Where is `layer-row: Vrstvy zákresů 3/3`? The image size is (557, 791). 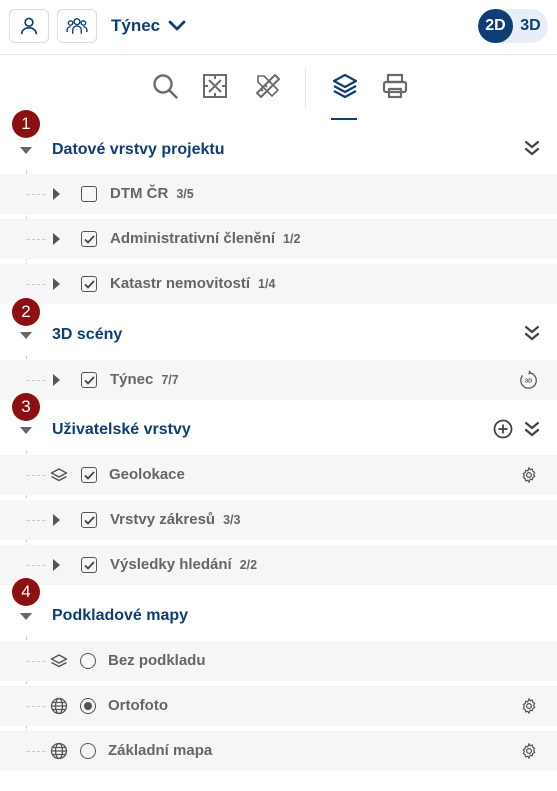
layer-row: Vrstvy zákresů 3/3 is located at coordinates (278, 520).